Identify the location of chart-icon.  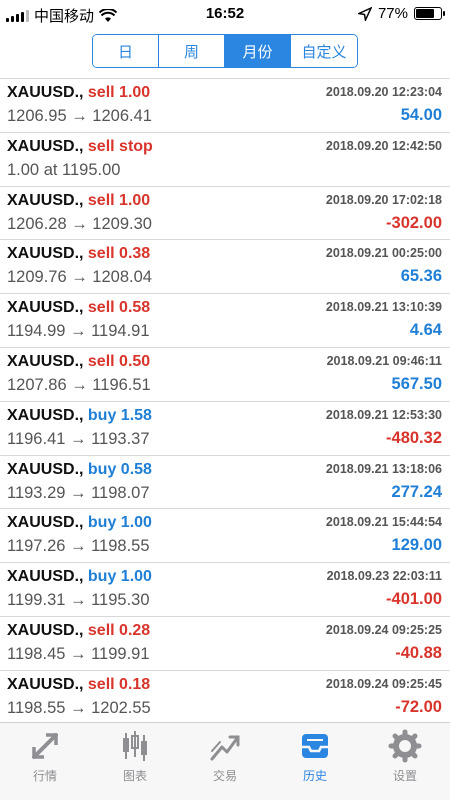
(135, 746).